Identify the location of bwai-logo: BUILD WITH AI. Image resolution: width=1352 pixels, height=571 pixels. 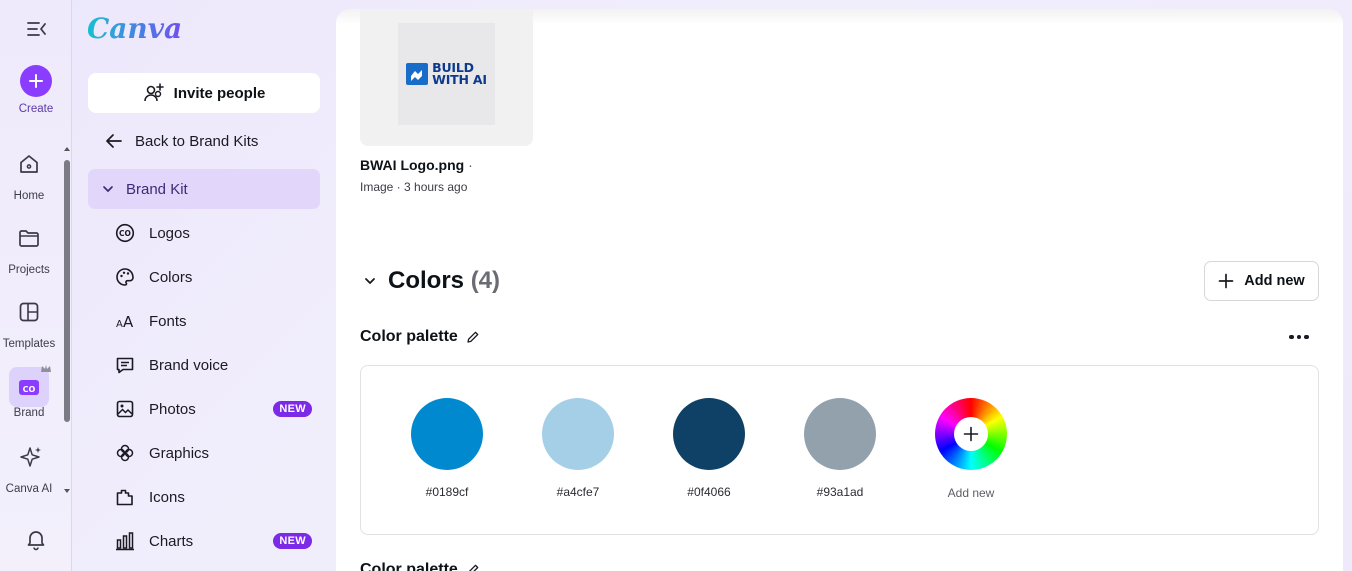
(446, 74).